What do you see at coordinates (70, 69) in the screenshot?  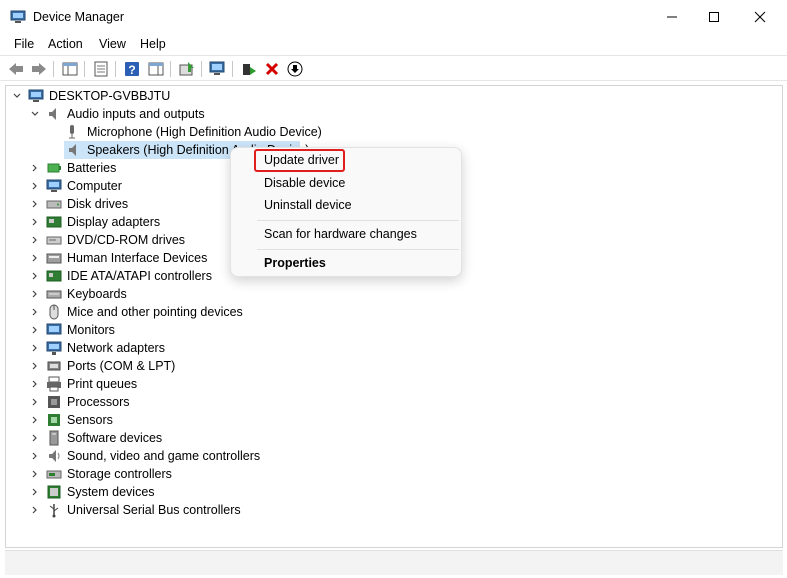 I see `console-tree-button` at bounding box center [70, 69].